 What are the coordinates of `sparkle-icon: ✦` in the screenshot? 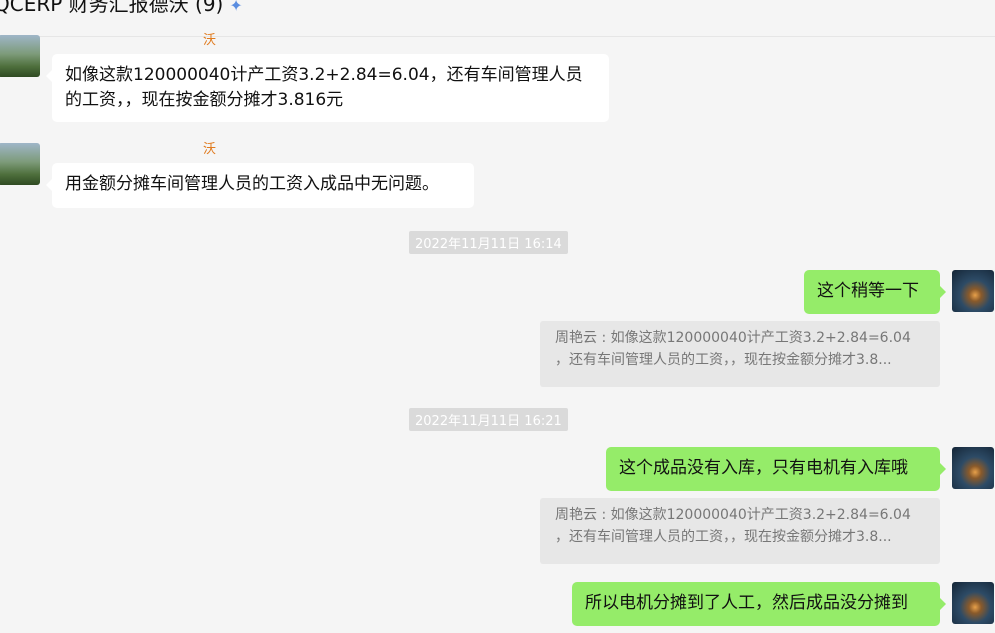 It's located at (236, 7).